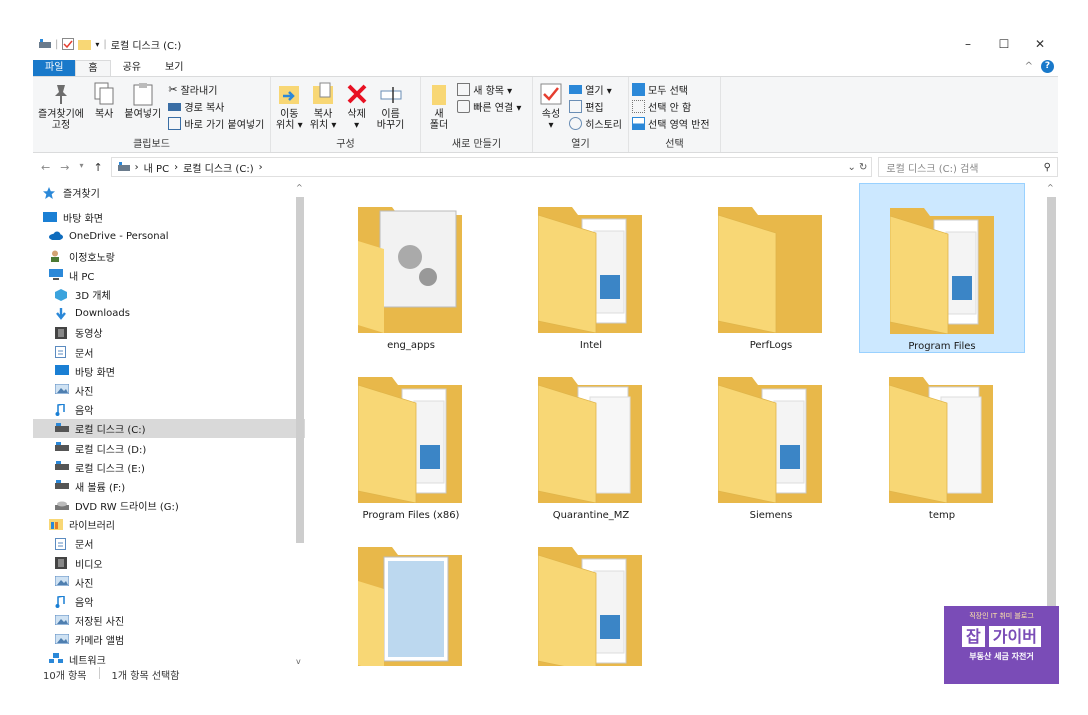 This screenshot has width=1088, height=715. Describe the element at coordinates (169, 467) in the screenshot. I see `sidebar-item: 로컬 디스크 (E:)` at that location.